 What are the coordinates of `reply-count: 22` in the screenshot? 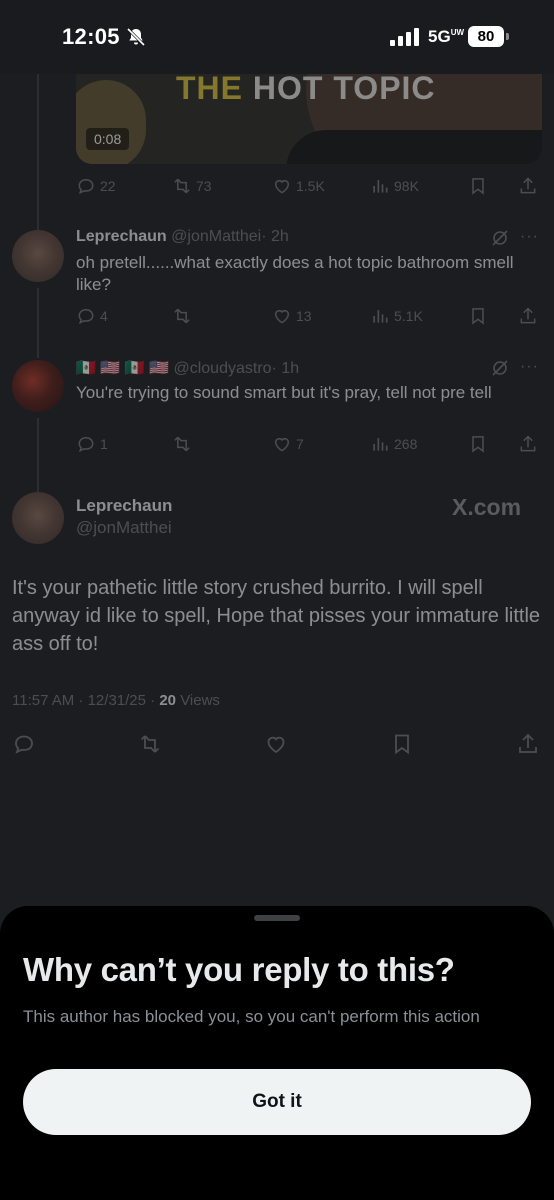 It's located at (108, 186).